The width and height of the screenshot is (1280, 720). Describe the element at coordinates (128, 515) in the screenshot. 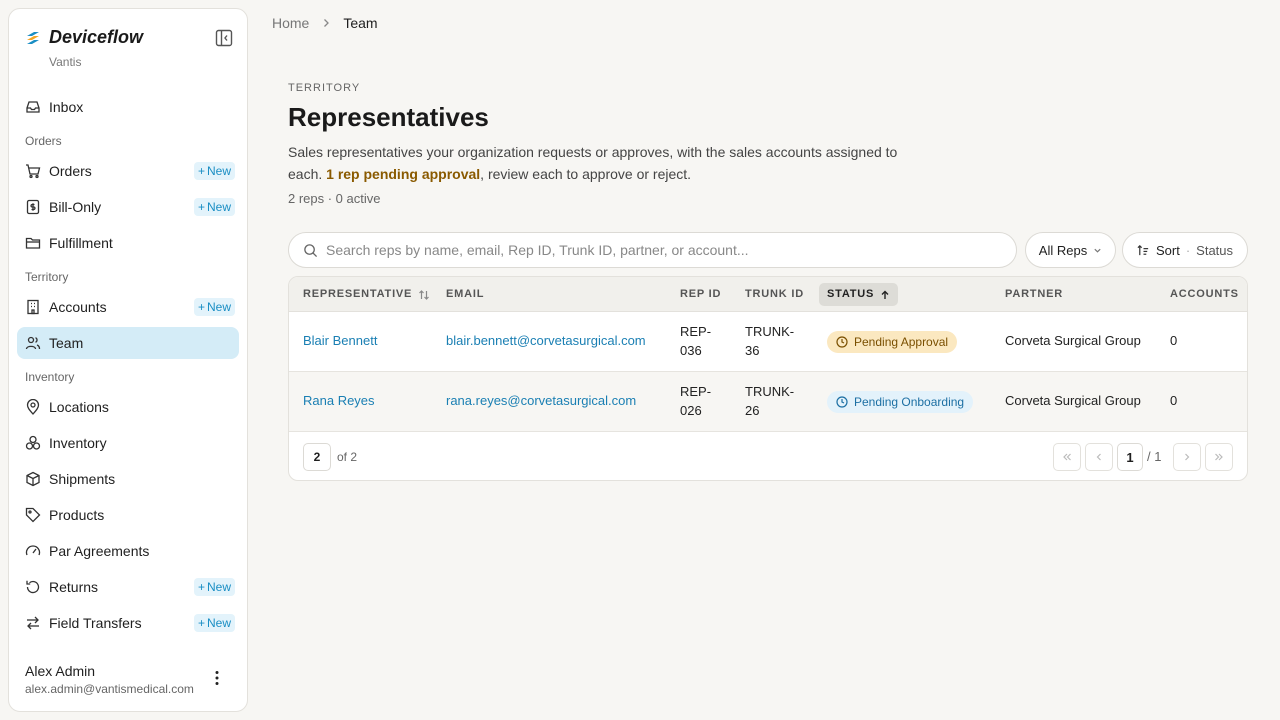

I see `sidebar-item-products: Products` at that location.